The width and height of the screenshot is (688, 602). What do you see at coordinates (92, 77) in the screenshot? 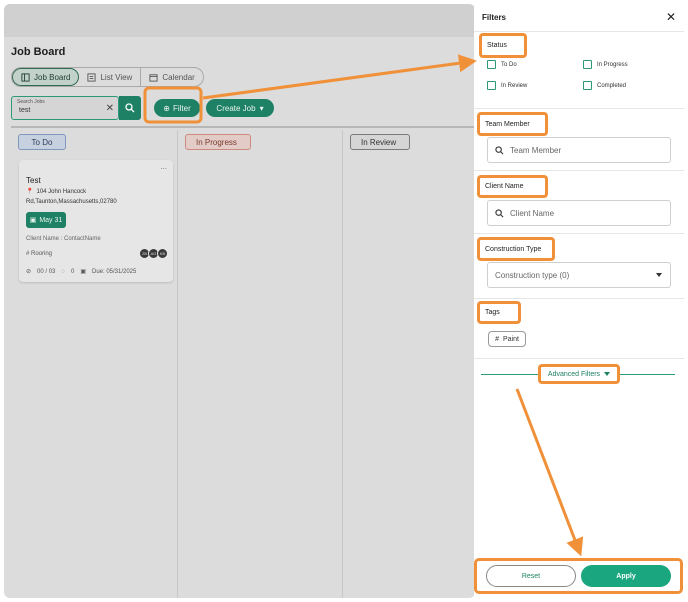
I see `list-icon` at bounding box center [92, 77].